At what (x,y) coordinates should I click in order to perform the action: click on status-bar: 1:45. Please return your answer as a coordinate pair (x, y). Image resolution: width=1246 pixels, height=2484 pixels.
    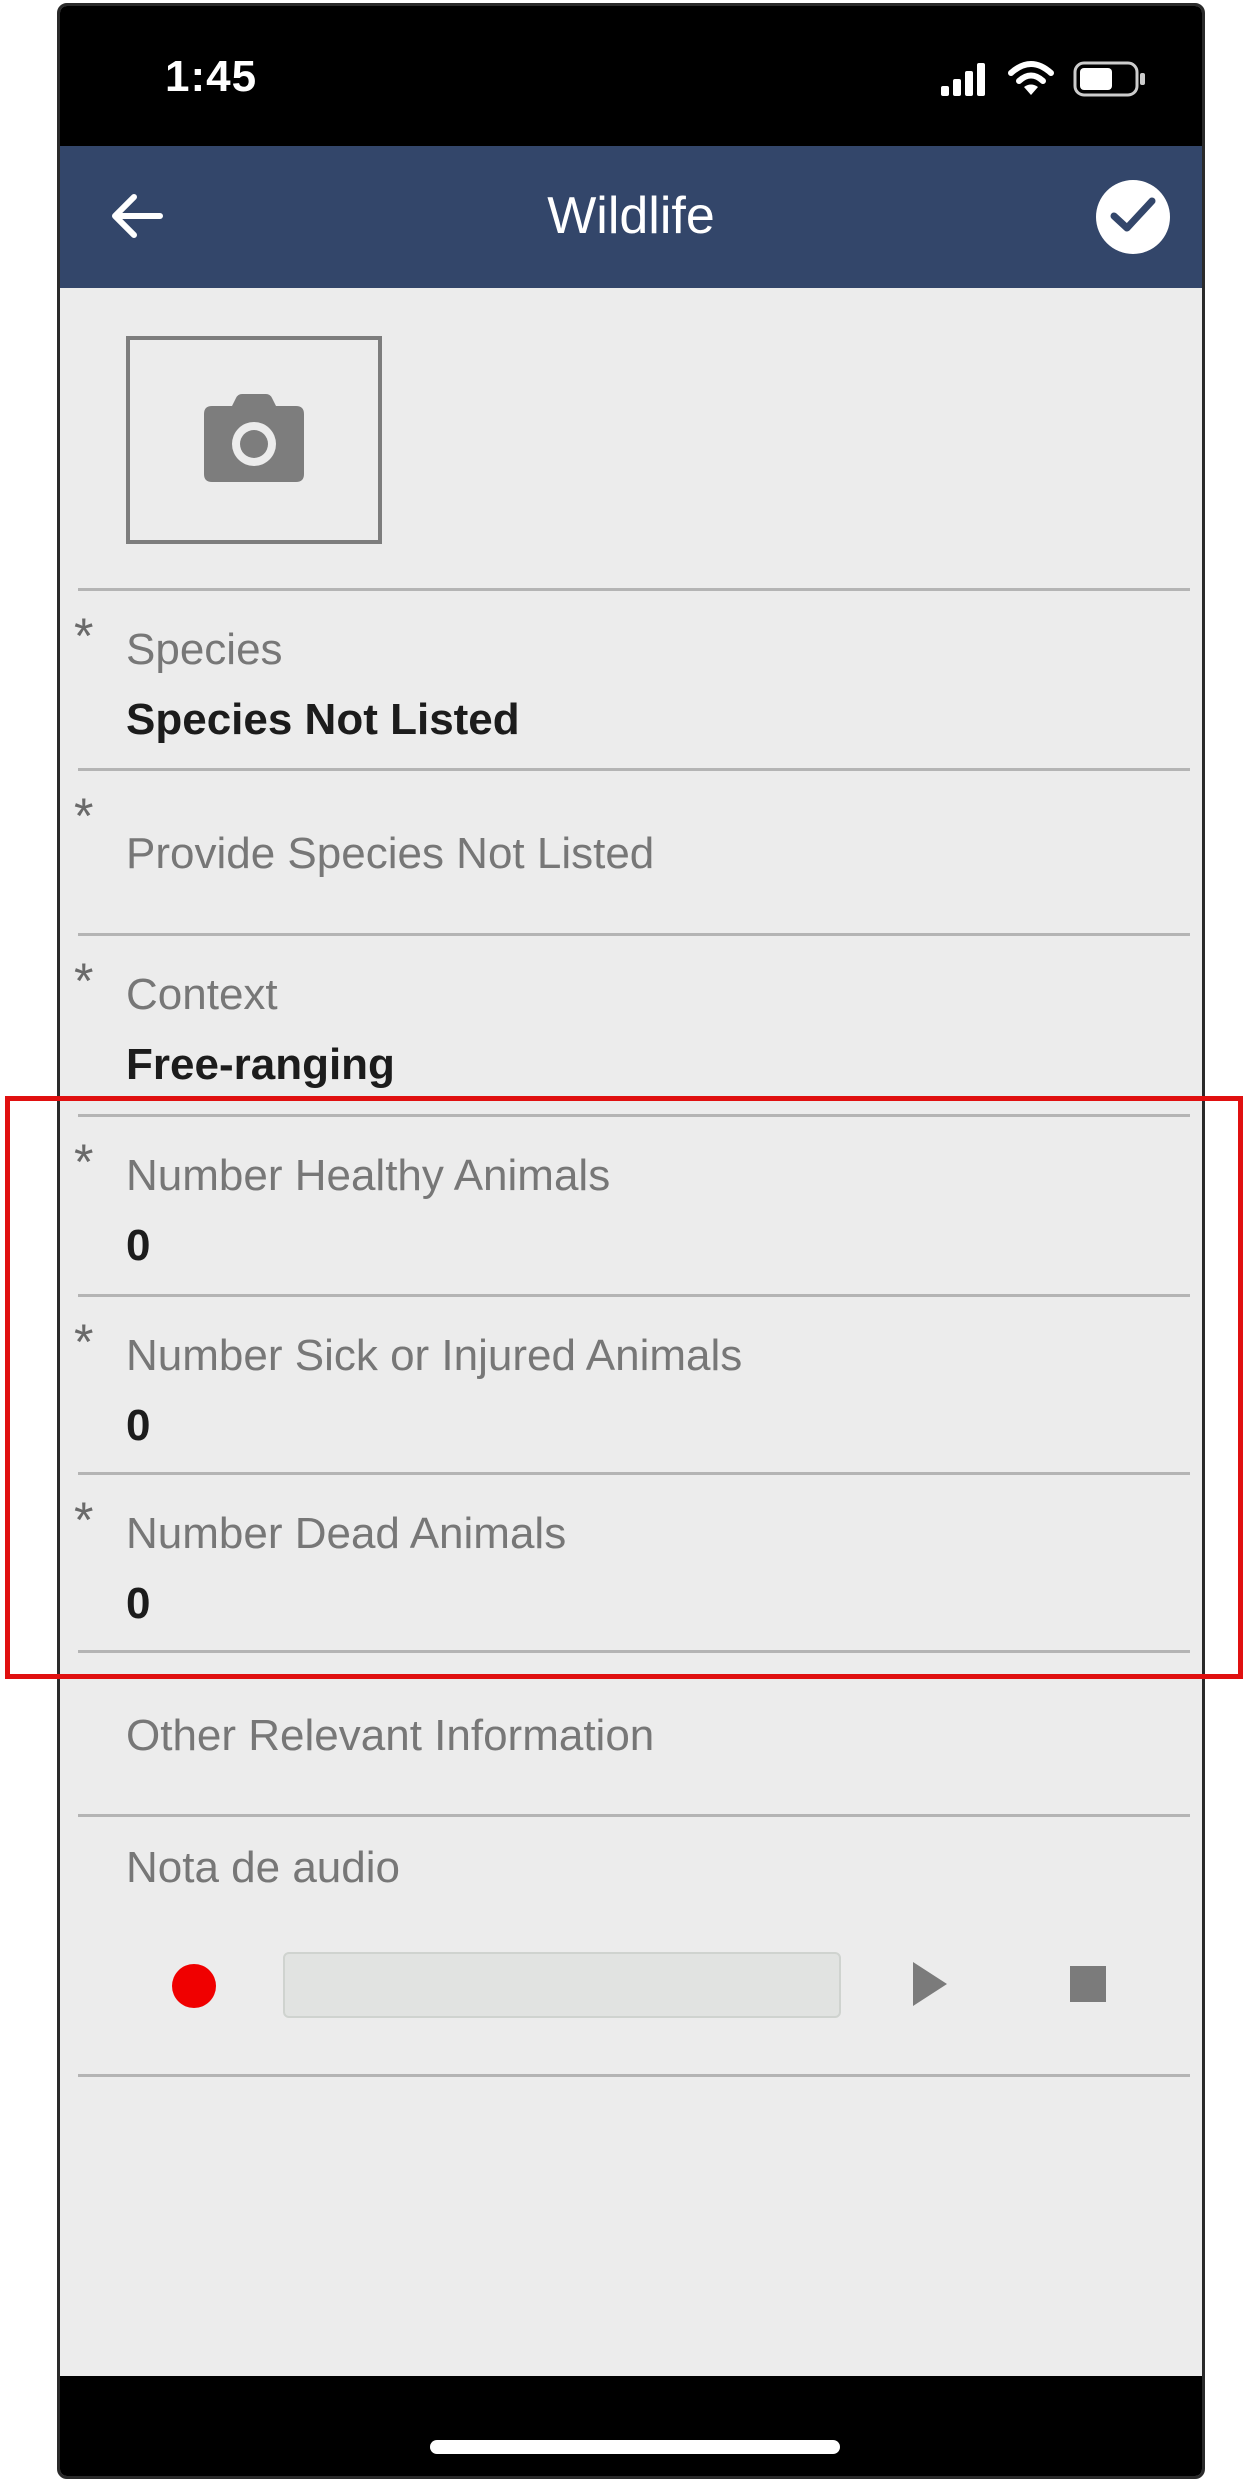
    Looking at the image, I should click on (631, 76).